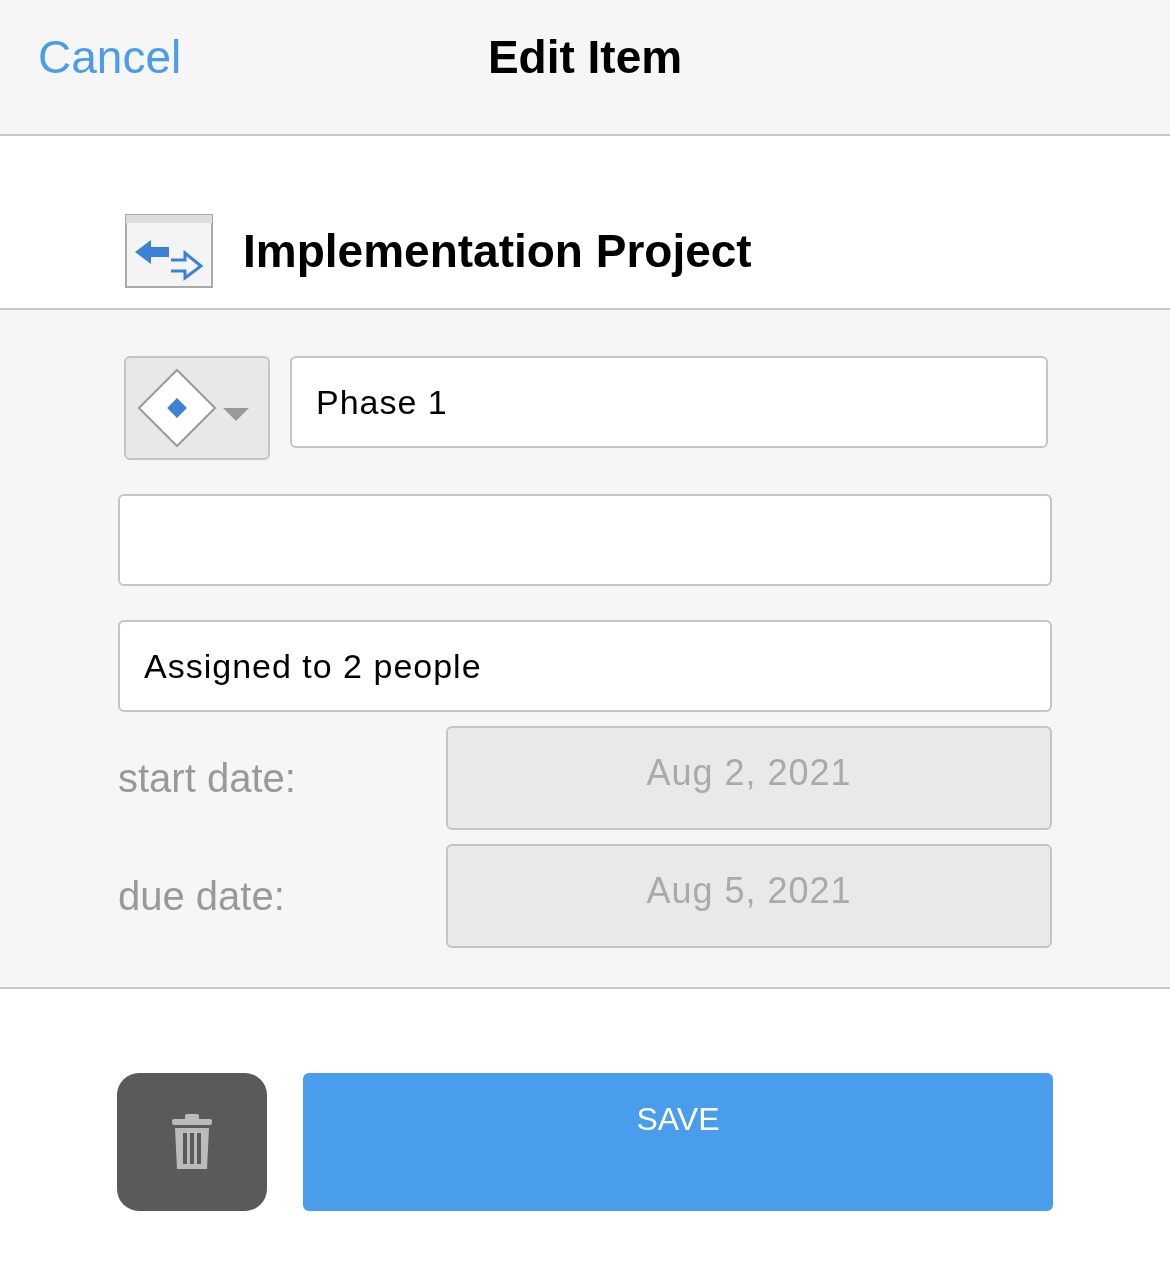 The image size is (1170, 1276). I want to click on cancel-link: Cancel, so click(110, 57).